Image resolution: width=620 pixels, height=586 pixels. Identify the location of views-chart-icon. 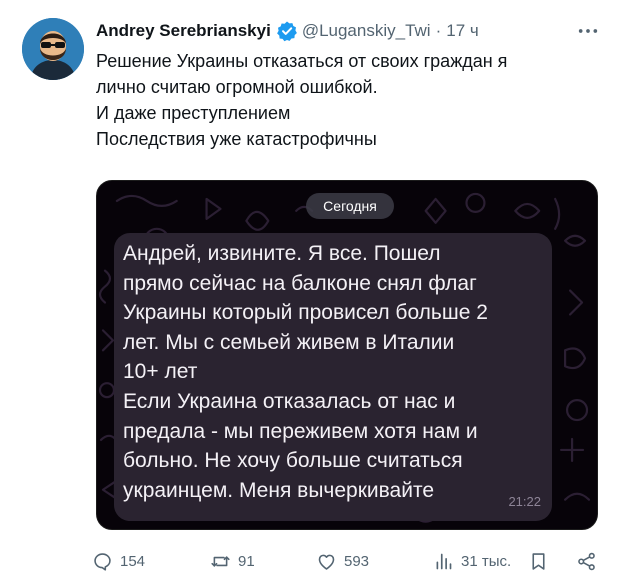
(444, 561).